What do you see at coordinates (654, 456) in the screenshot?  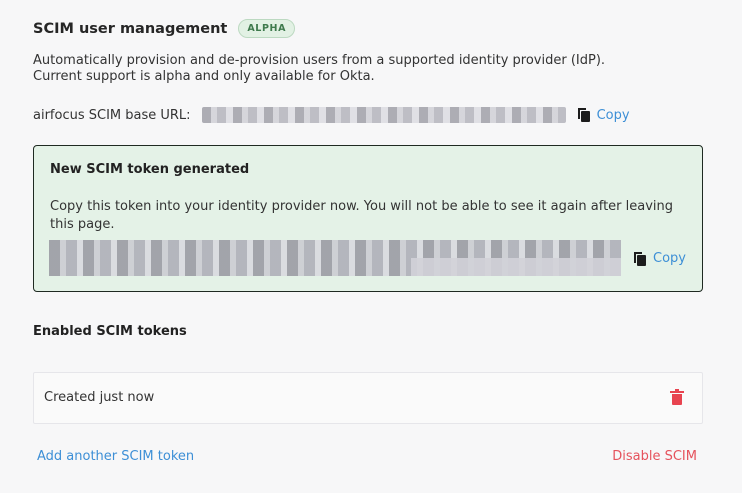 I see `disable-scim-link: Disable SCIM` at bounding box center [654, 456].